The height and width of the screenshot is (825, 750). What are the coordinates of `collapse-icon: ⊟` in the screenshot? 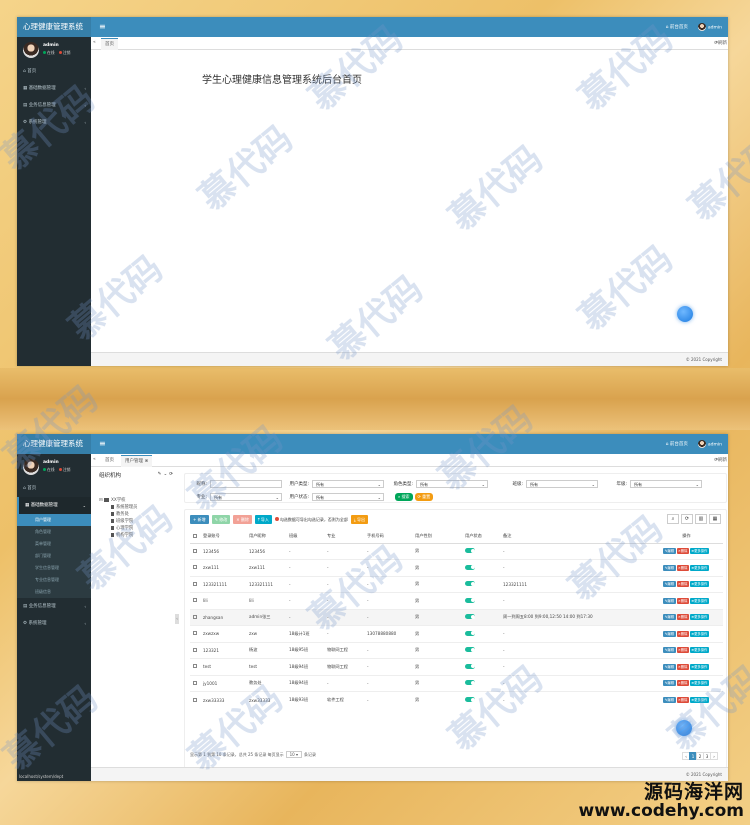 It's located at (101, 500).